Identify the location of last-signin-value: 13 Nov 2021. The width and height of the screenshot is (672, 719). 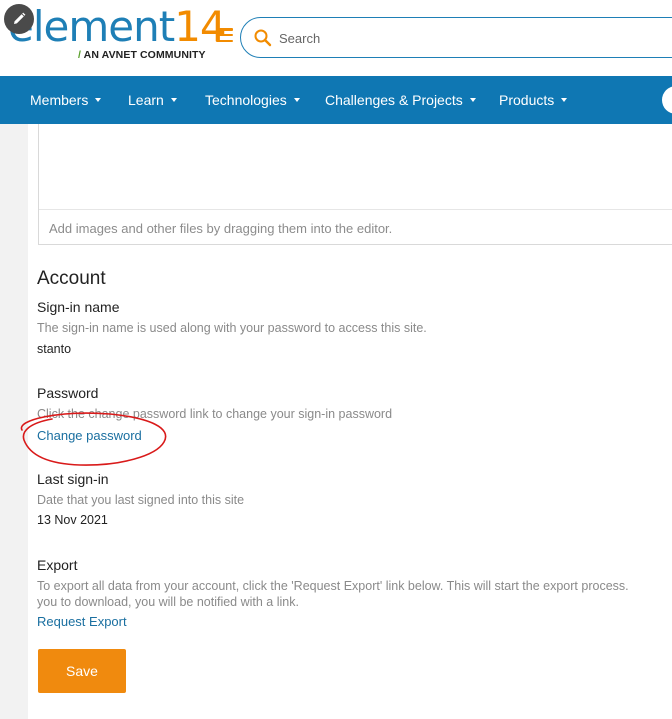
(72, 520).